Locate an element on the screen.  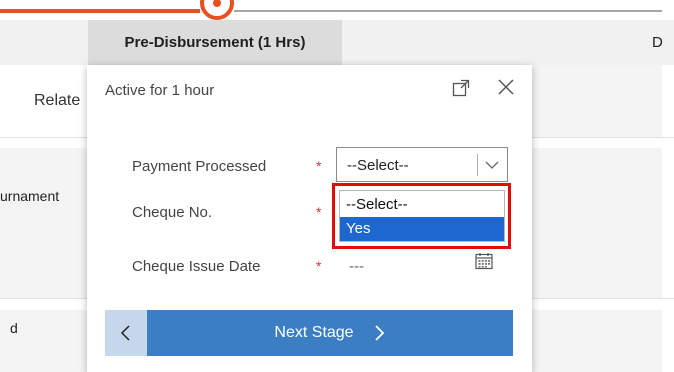
progress-line-completed is located at coordinates (100, 11).